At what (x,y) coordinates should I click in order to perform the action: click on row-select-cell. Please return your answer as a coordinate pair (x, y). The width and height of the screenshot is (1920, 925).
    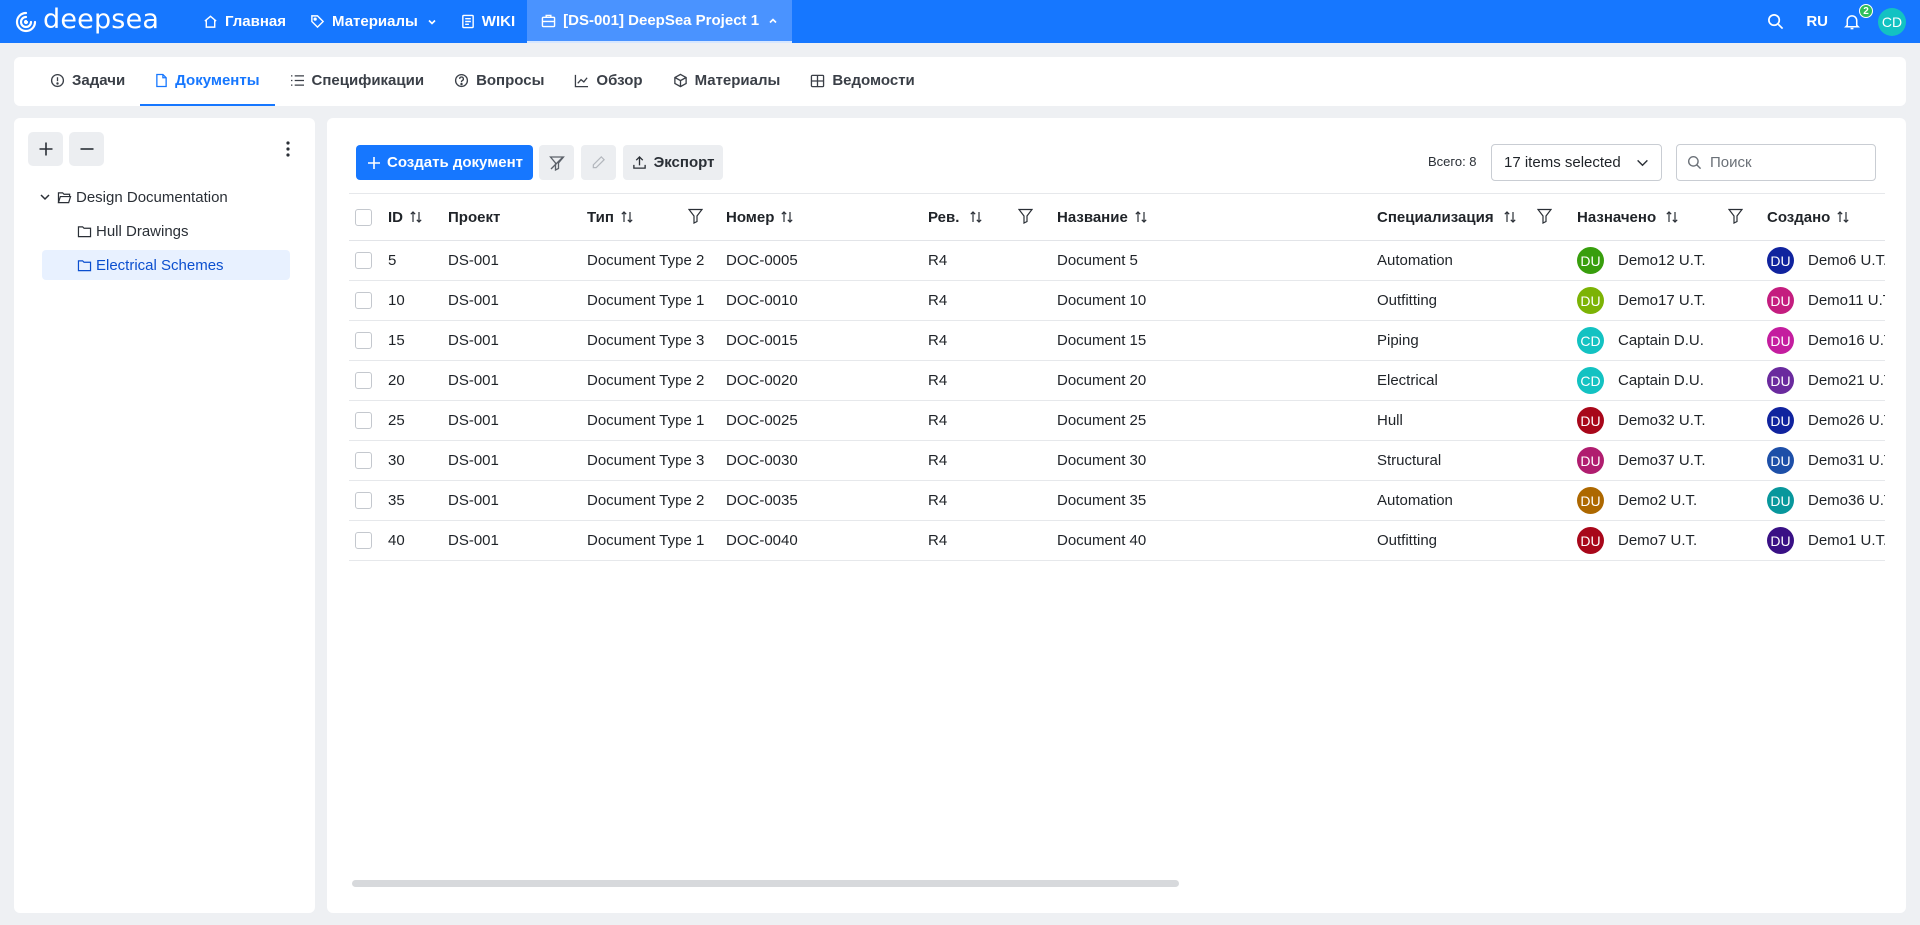
    Looking at the image, I should click on (363, 420).